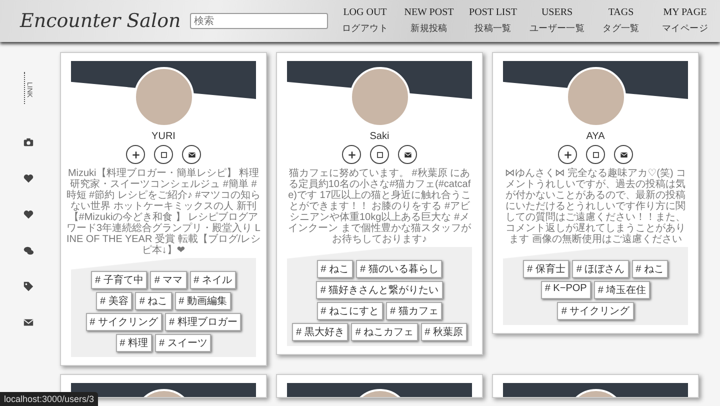  Describe the element at coordinates (203, 322) in the screenshot. I see `tag-link: # 料理ブロガー` at that location.